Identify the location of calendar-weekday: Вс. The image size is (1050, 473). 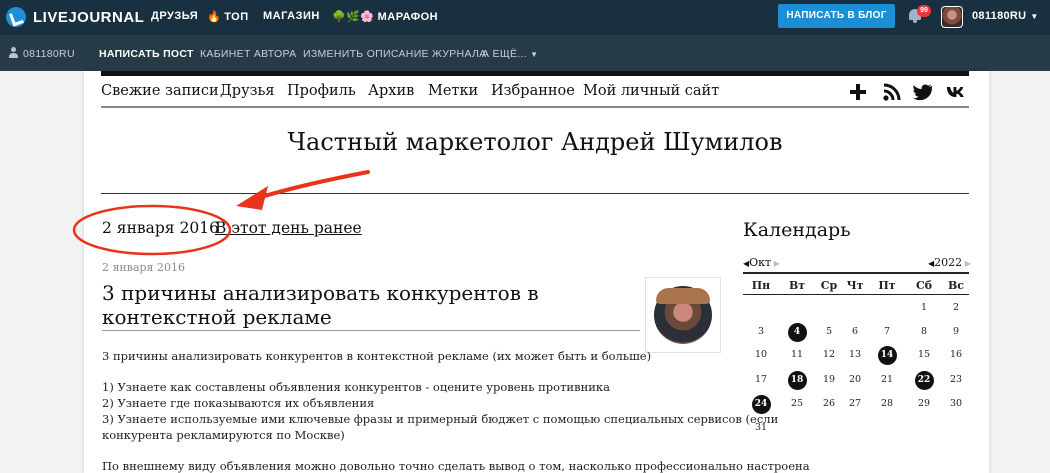
(956, 285).